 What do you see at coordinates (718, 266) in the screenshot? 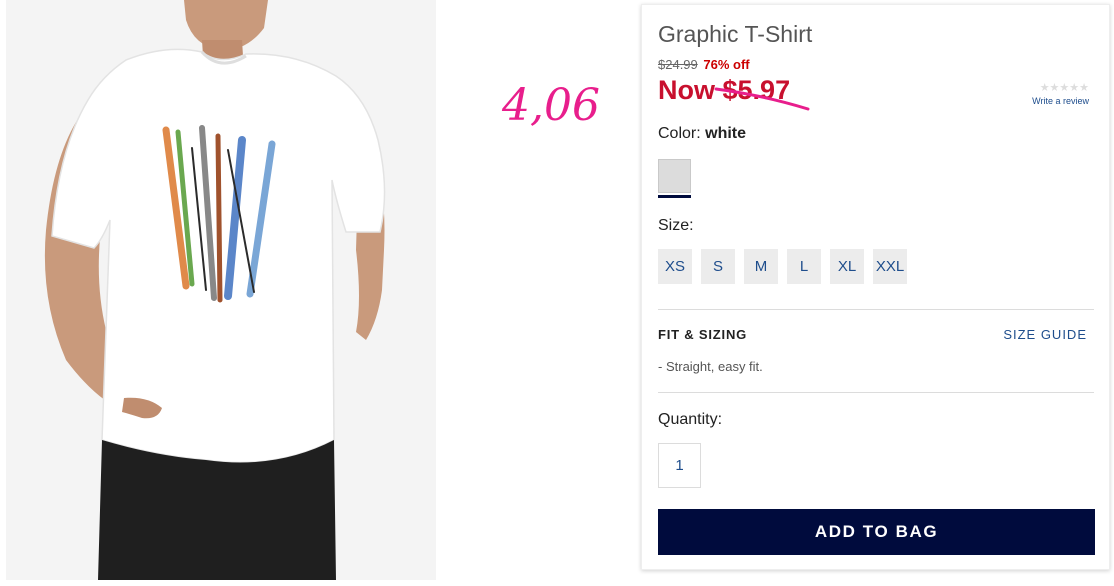
I see `size-option-s: S` at bounding box center [718, 266].